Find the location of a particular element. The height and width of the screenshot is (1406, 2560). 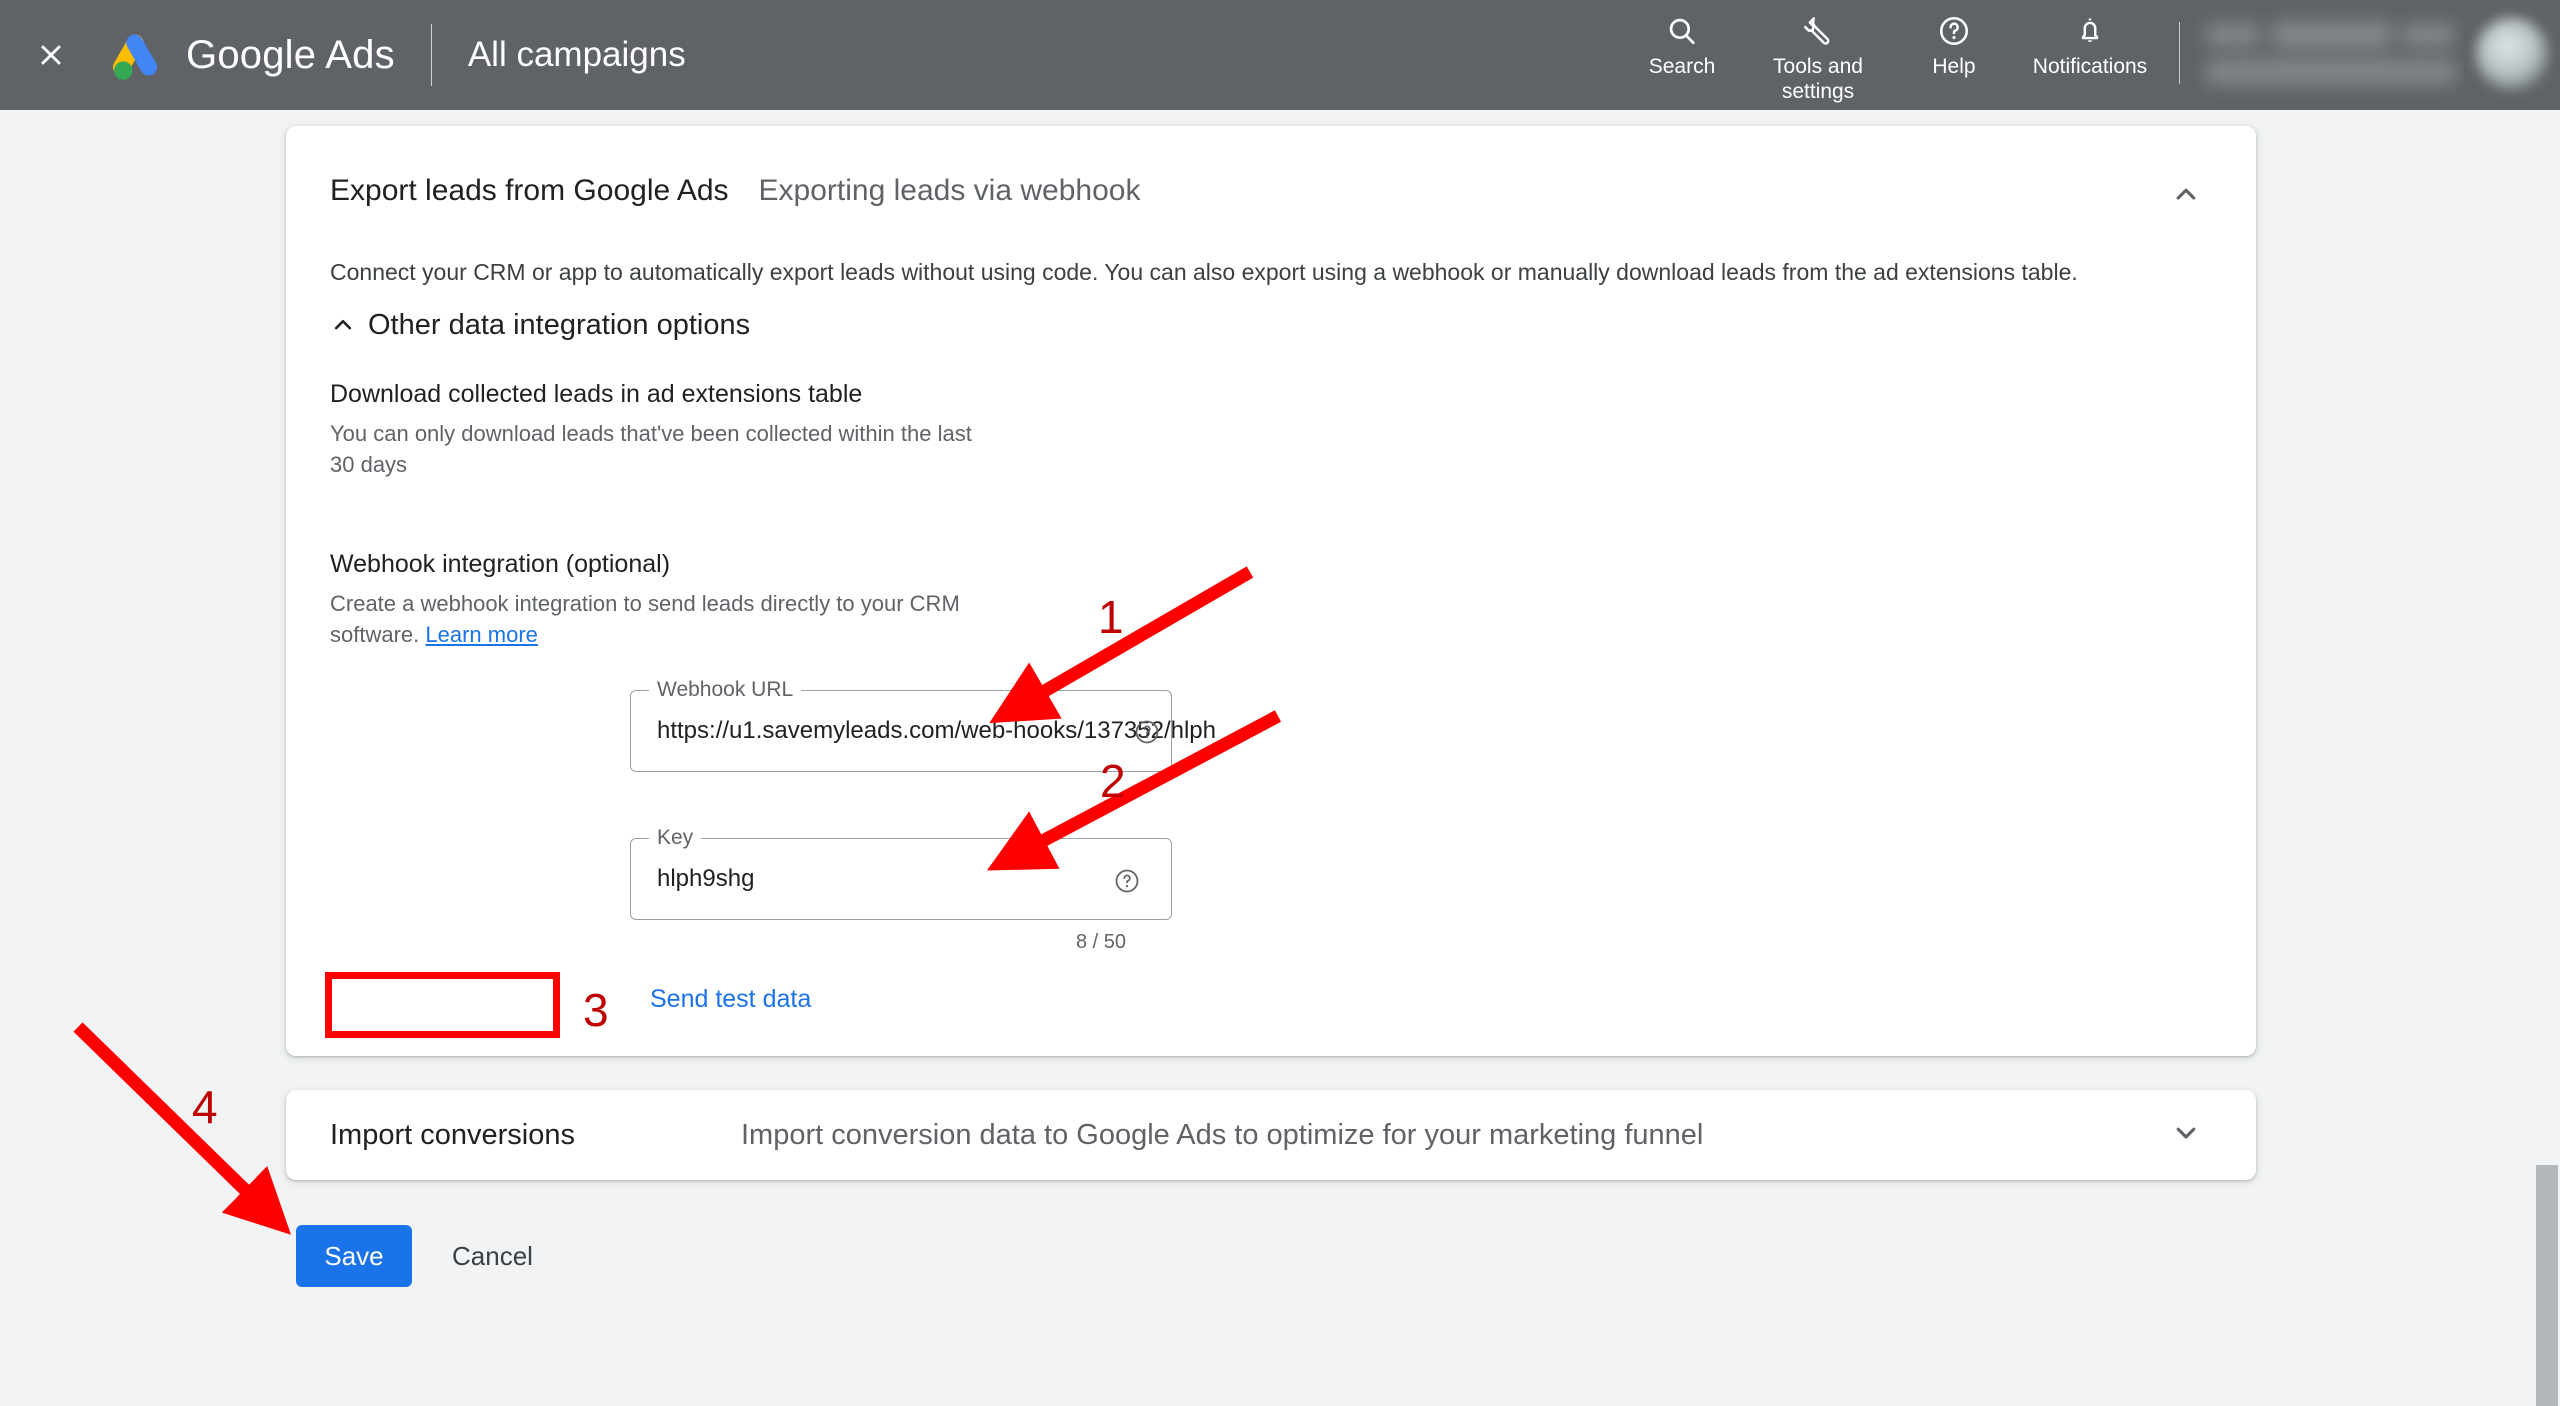

webhook-integration-title: Webhook integration (optional) is located at coordinates (500, 564).